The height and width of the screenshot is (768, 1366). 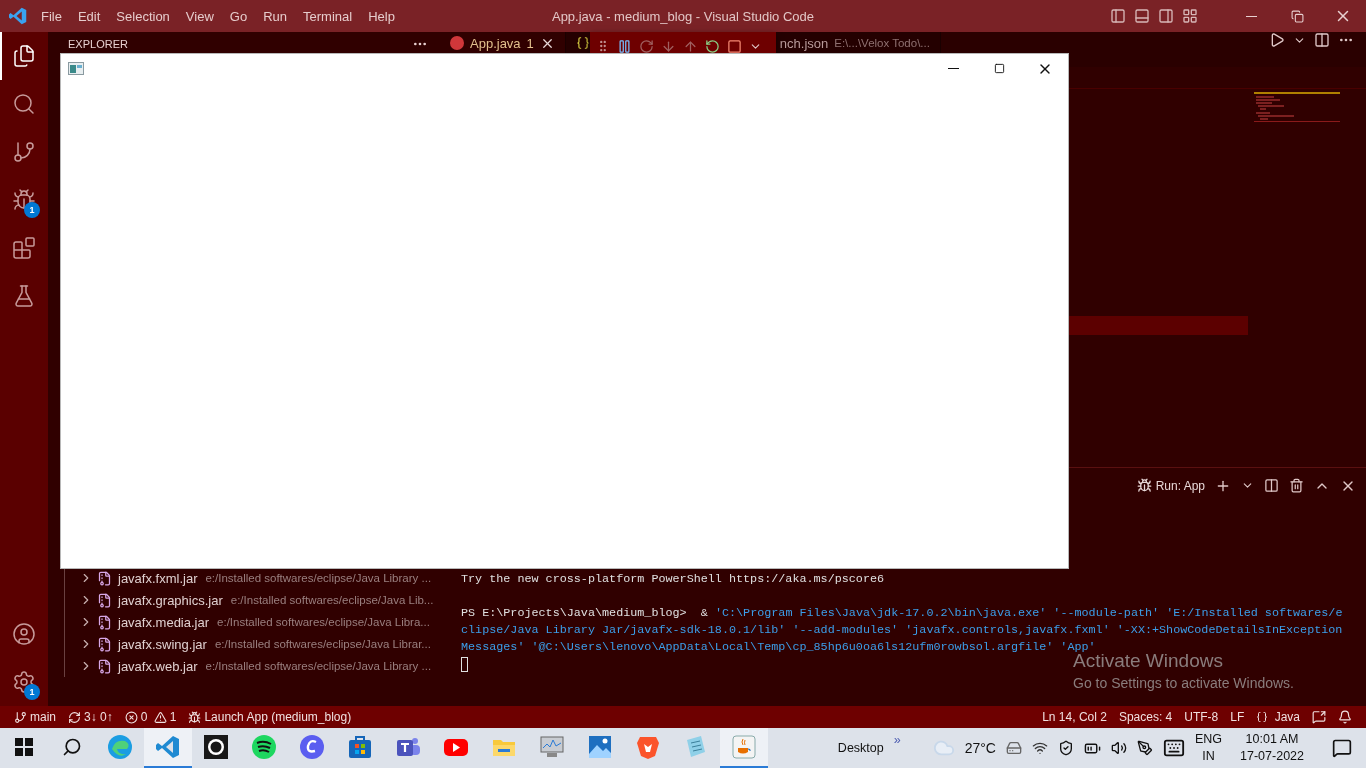 What do you see at coordinates (1118, 16) in the screenshot?
I see `toggle-sidebar-icon` at bounding box center [1118, 16].